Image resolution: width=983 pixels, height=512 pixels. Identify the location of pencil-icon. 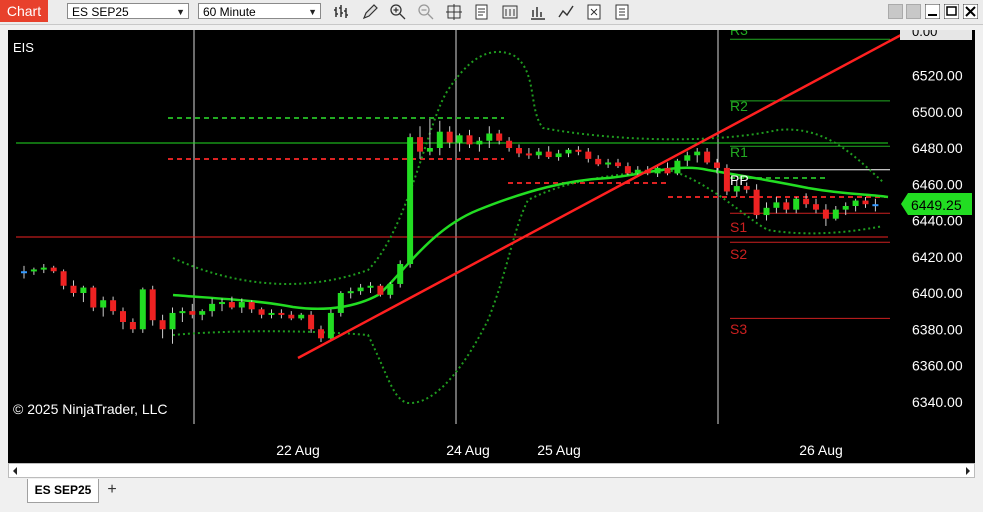
(370, 12).